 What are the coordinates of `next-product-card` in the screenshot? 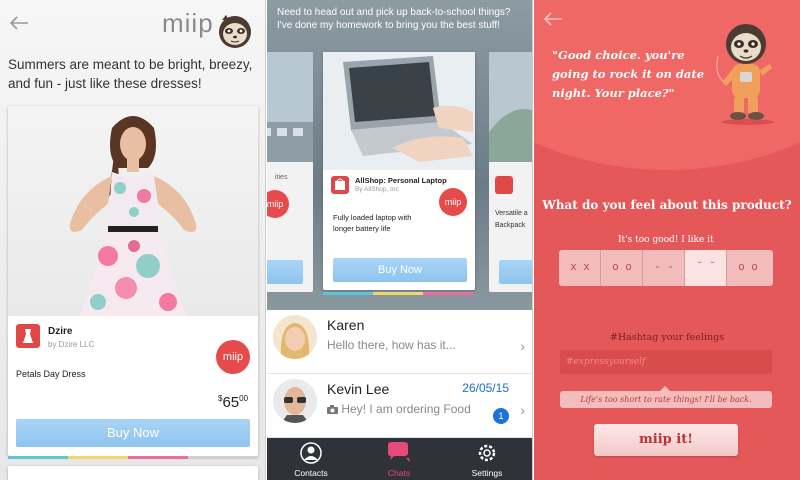 It's located at (133, 473).